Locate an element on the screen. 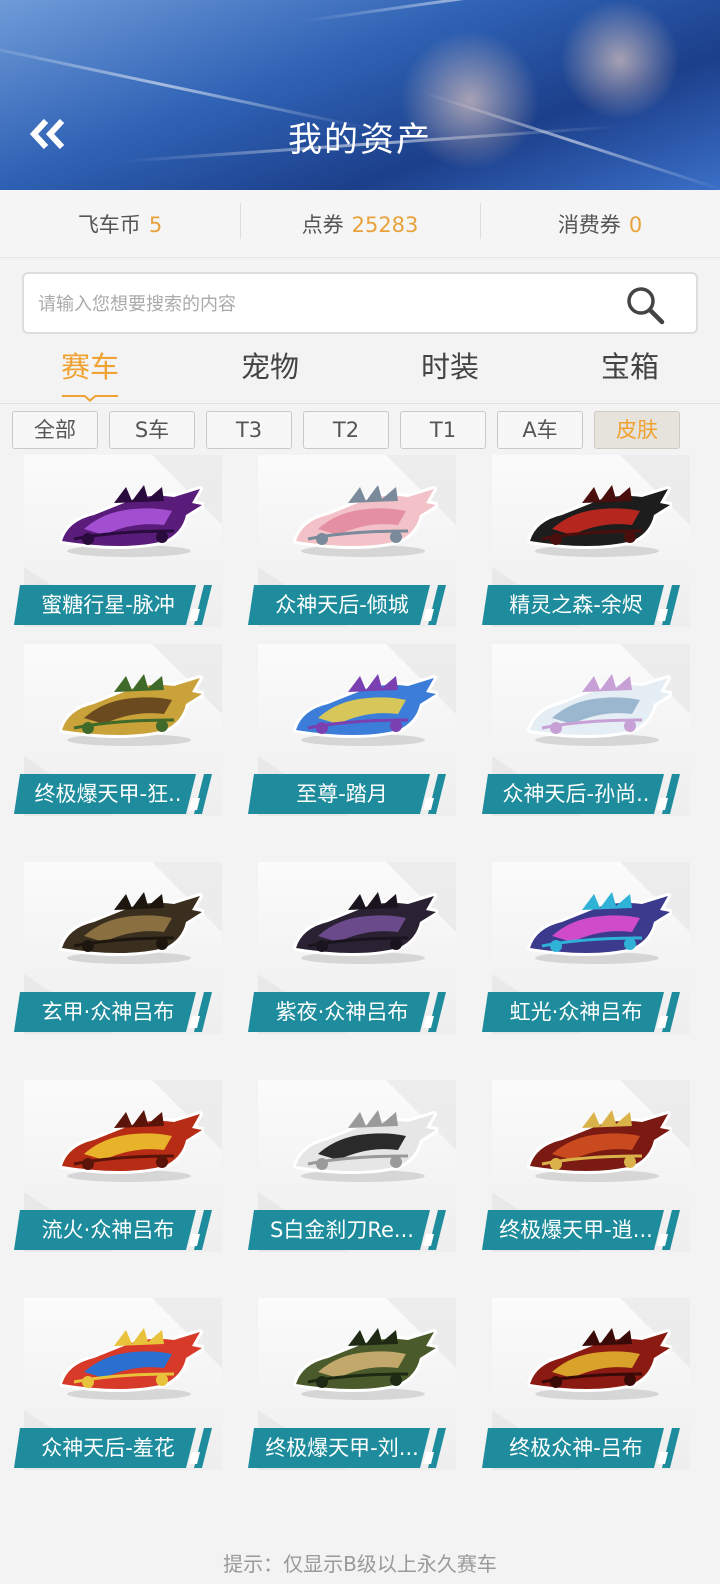 The image size is (720, 1584). search-box is located at coordinates (360, 303).